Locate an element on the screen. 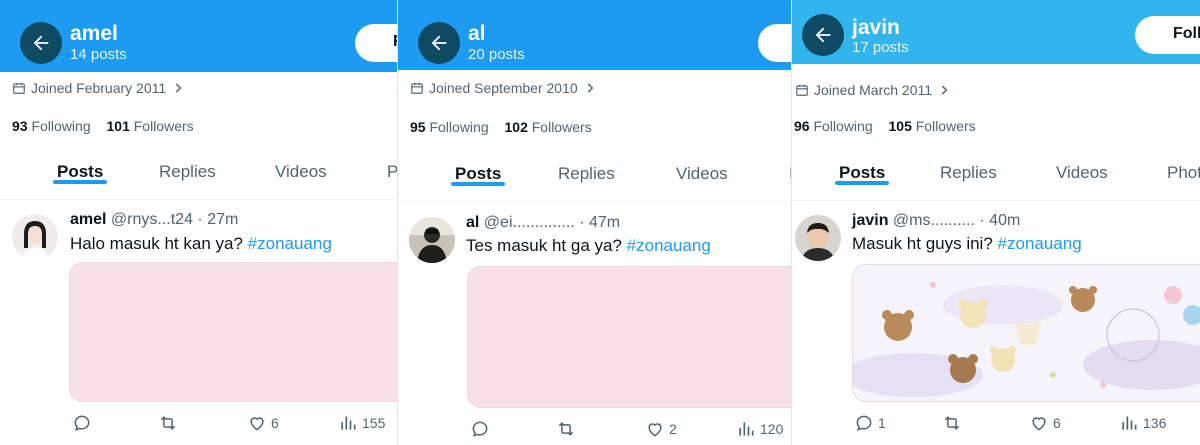  profile-name: amel is located at coordinates (94, 33).